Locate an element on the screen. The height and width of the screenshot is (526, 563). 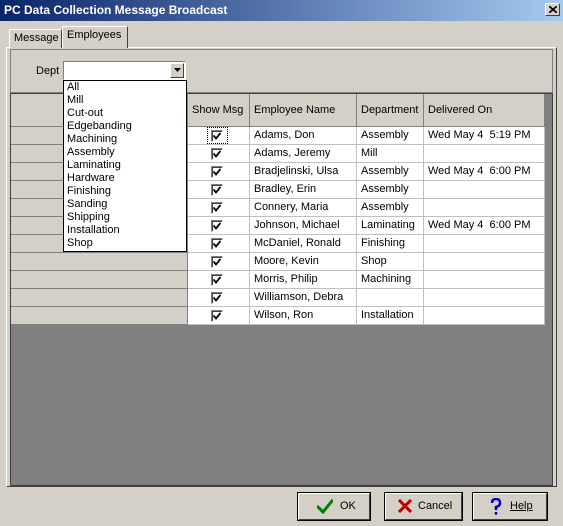
dept-select is located at coordinates (124, 70).